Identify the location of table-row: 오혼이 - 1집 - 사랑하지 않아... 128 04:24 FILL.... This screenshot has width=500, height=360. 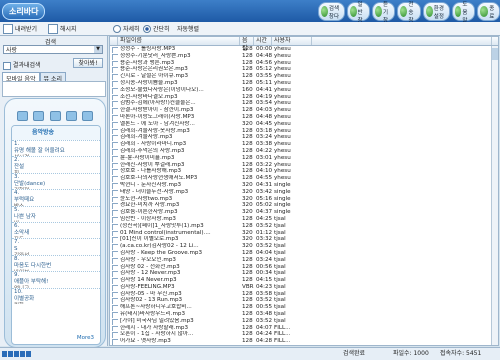
(304, 335).